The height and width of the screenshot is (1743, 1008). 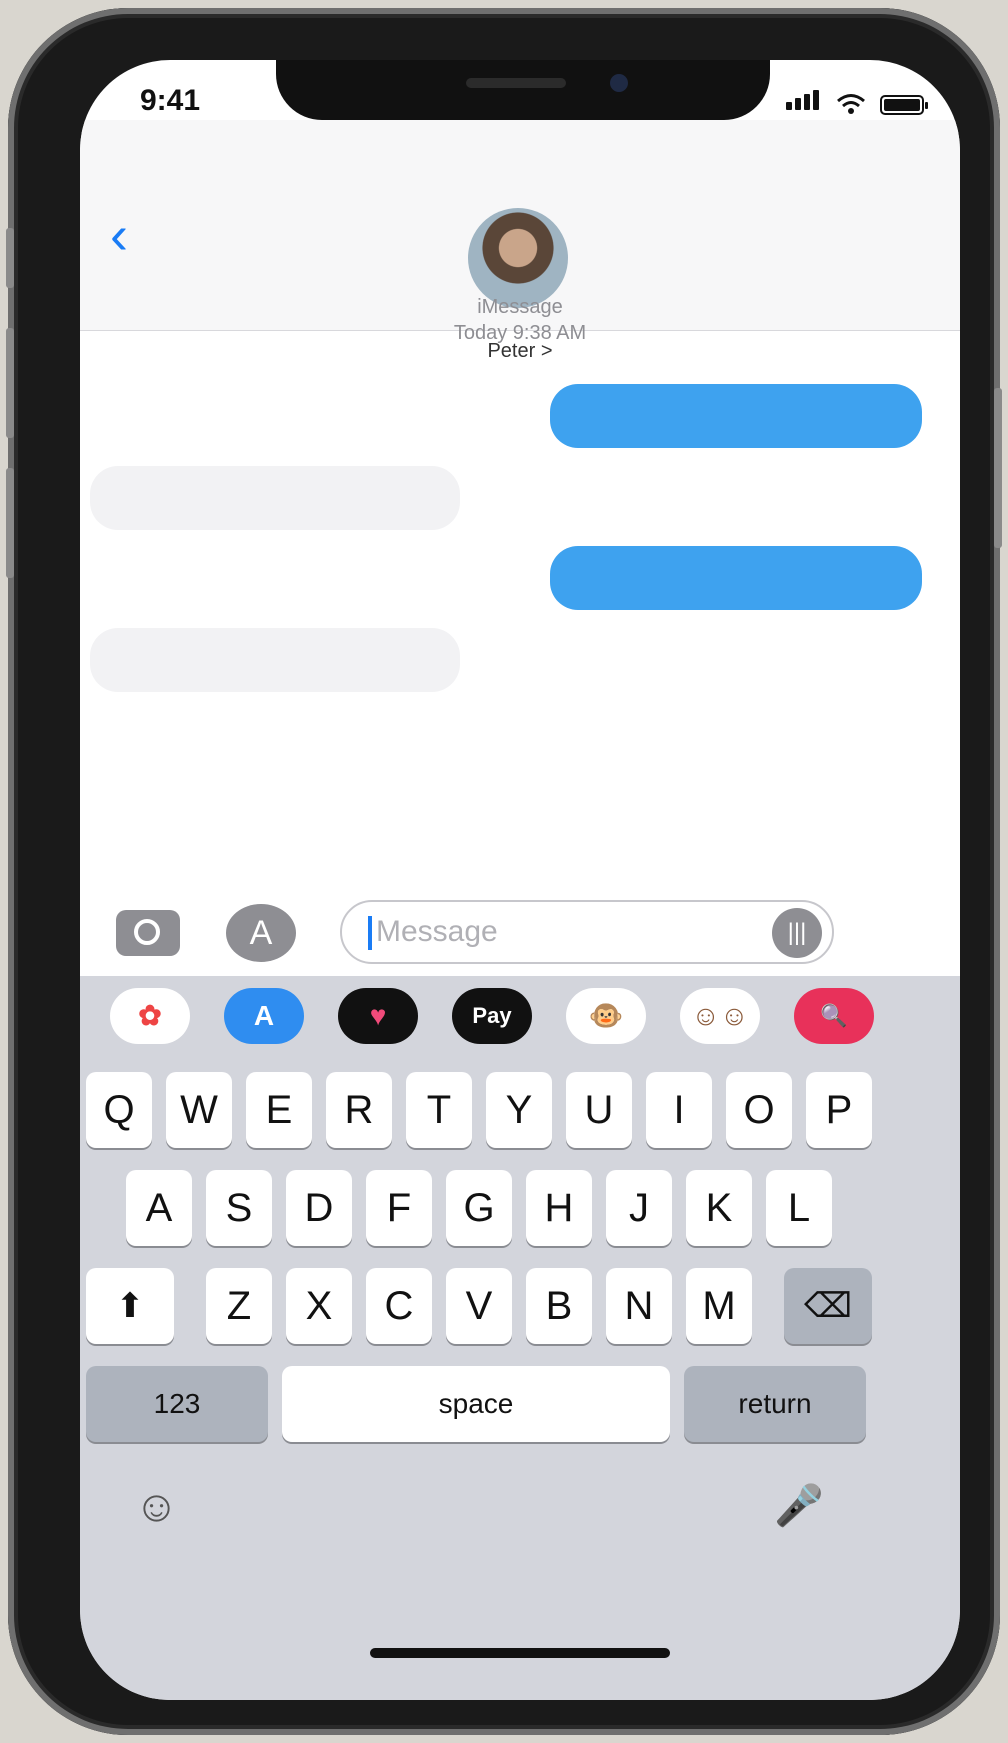 What do you see at coordinates (261, 933) in the screenshot?
I see `app-store-icon: A` at bounding box center [261, 933].